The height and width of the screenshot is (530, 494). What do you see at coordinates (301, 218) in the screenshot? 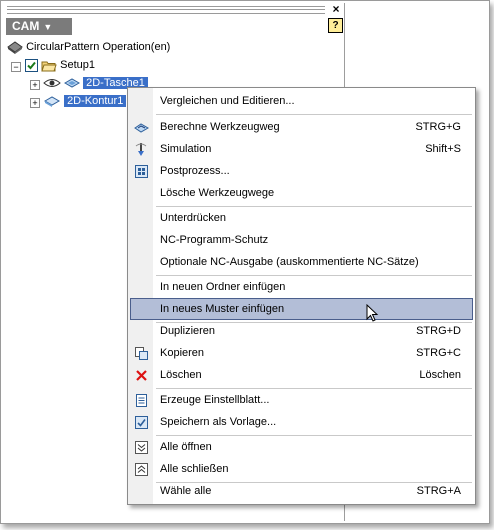
I see `menu-item-suppress: Unterdrücken` at bounding box center [301, 218].